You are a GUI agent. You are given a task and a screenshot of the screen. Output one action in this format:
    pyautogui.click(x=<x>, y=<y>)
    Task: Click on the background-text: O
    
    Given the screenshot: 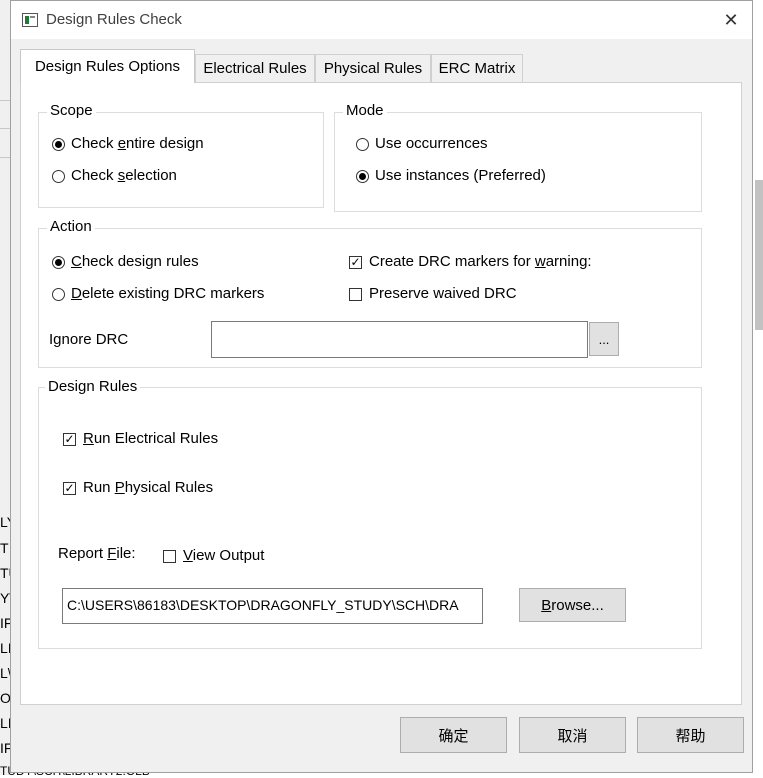 What is the action you would take?
    pyautogui.click(x=5, y=698)
    